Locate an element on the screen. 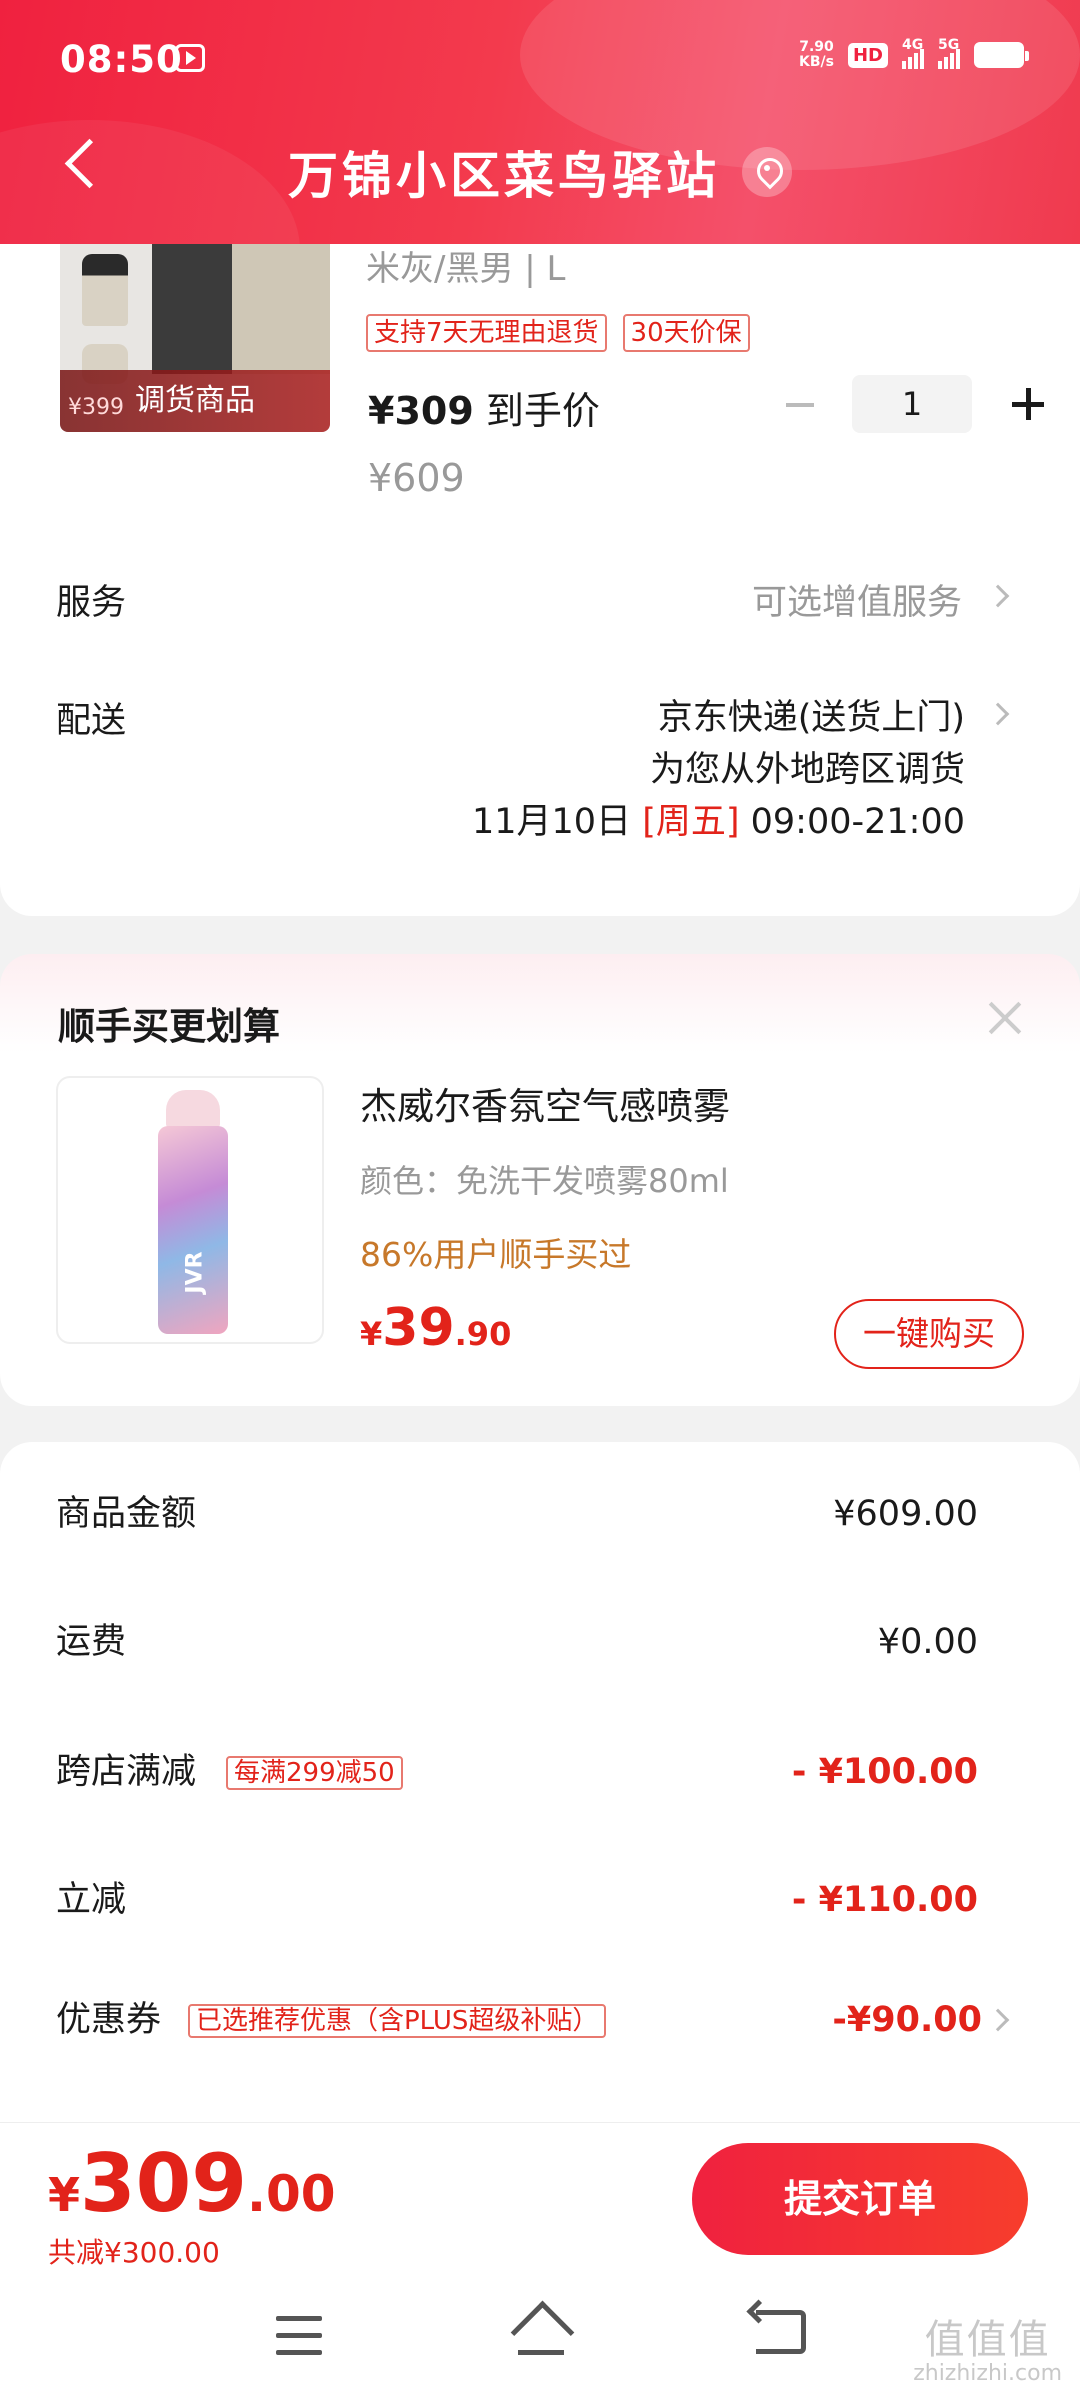  status-icons: 7.90 KB/s HD 4G 5G is located at coordinates (914, 53).